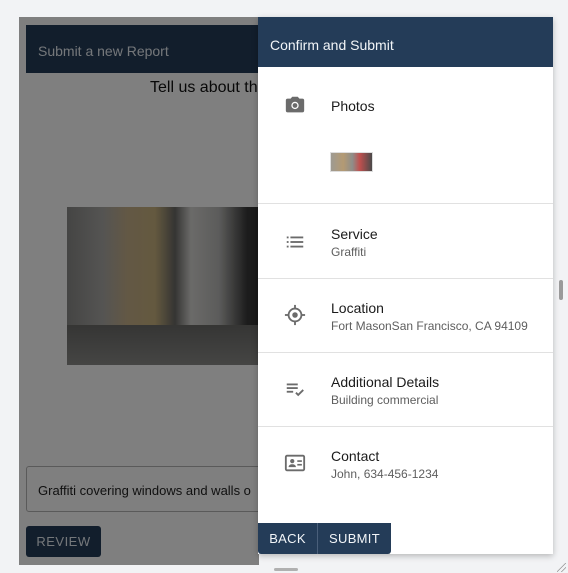  I want to click on dialog-title: Confirm and Submit, so click(332, 45).